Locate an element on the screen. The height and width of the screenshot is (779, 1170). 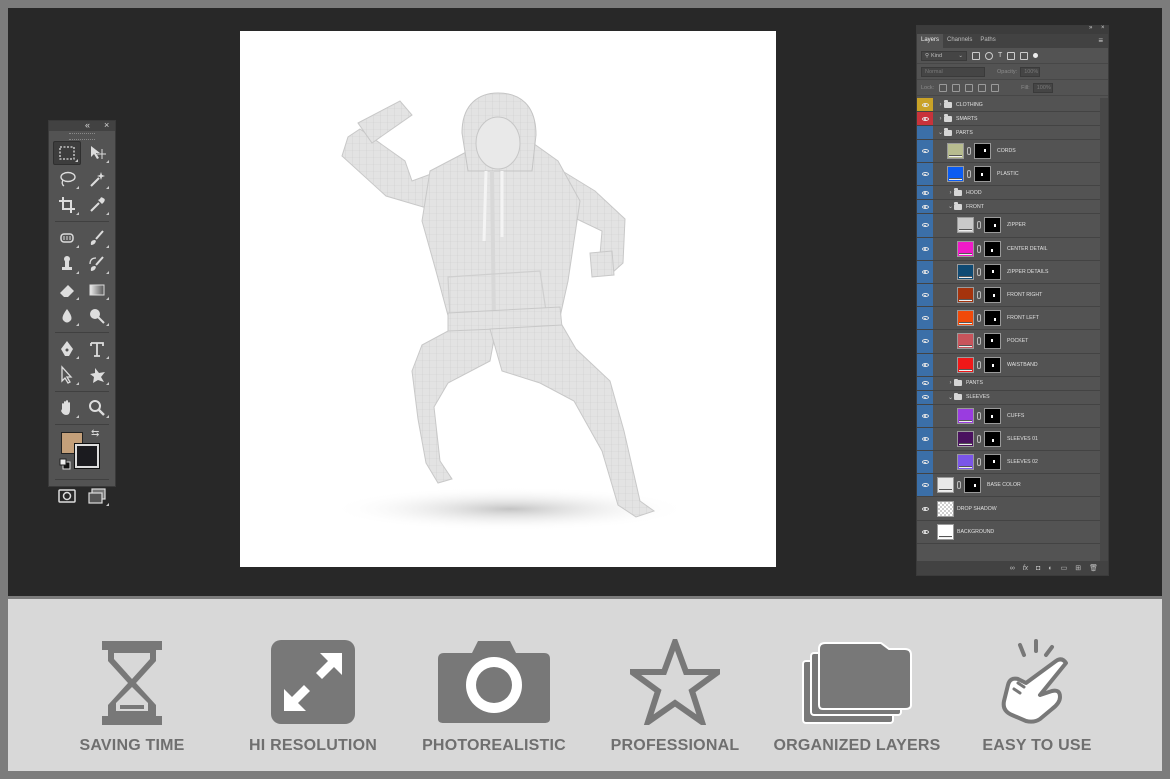
delete-layer-icon: 🗑 is located at coordinates (1093, 568).